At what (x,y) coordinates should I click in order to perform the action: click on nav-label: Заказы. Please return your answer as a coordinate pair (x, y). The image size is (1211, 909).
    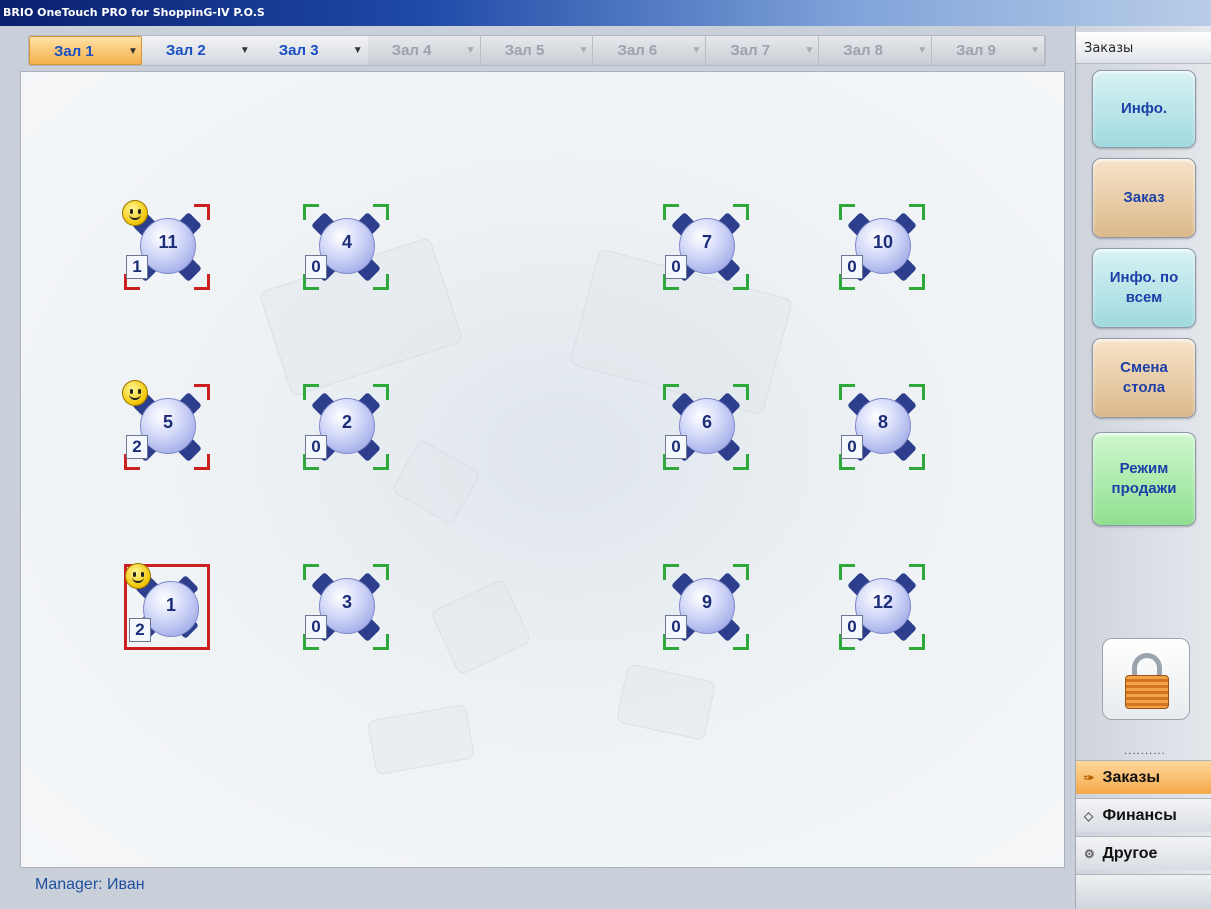
    Looking at the image, I should click on (1131, 777).